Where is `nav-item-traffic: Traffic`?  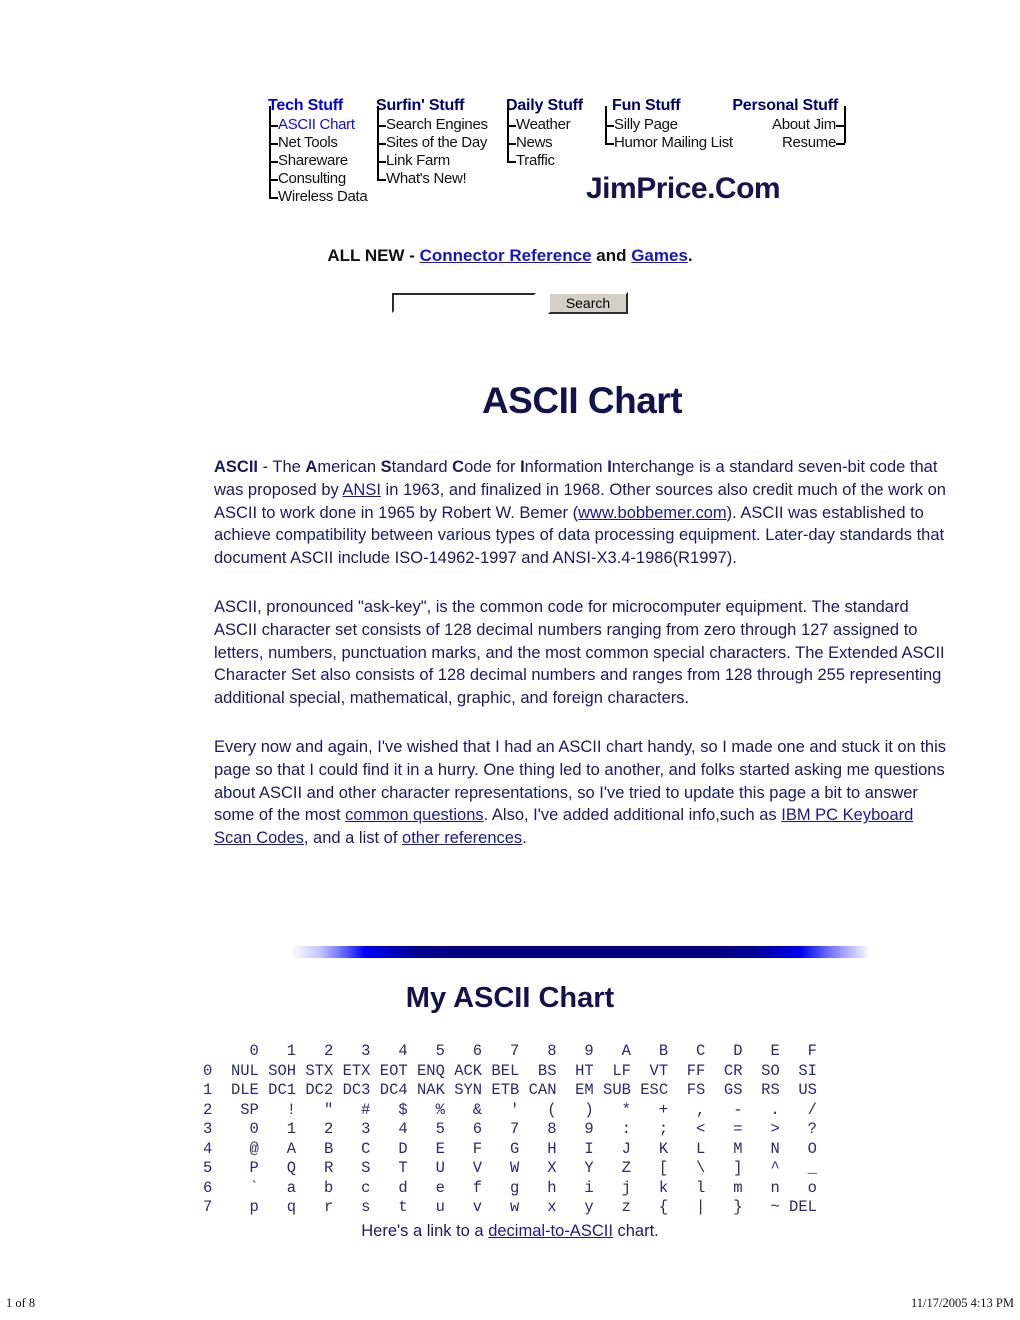
nav-item-traffic: Traffic is located at coordinates (550, 161).